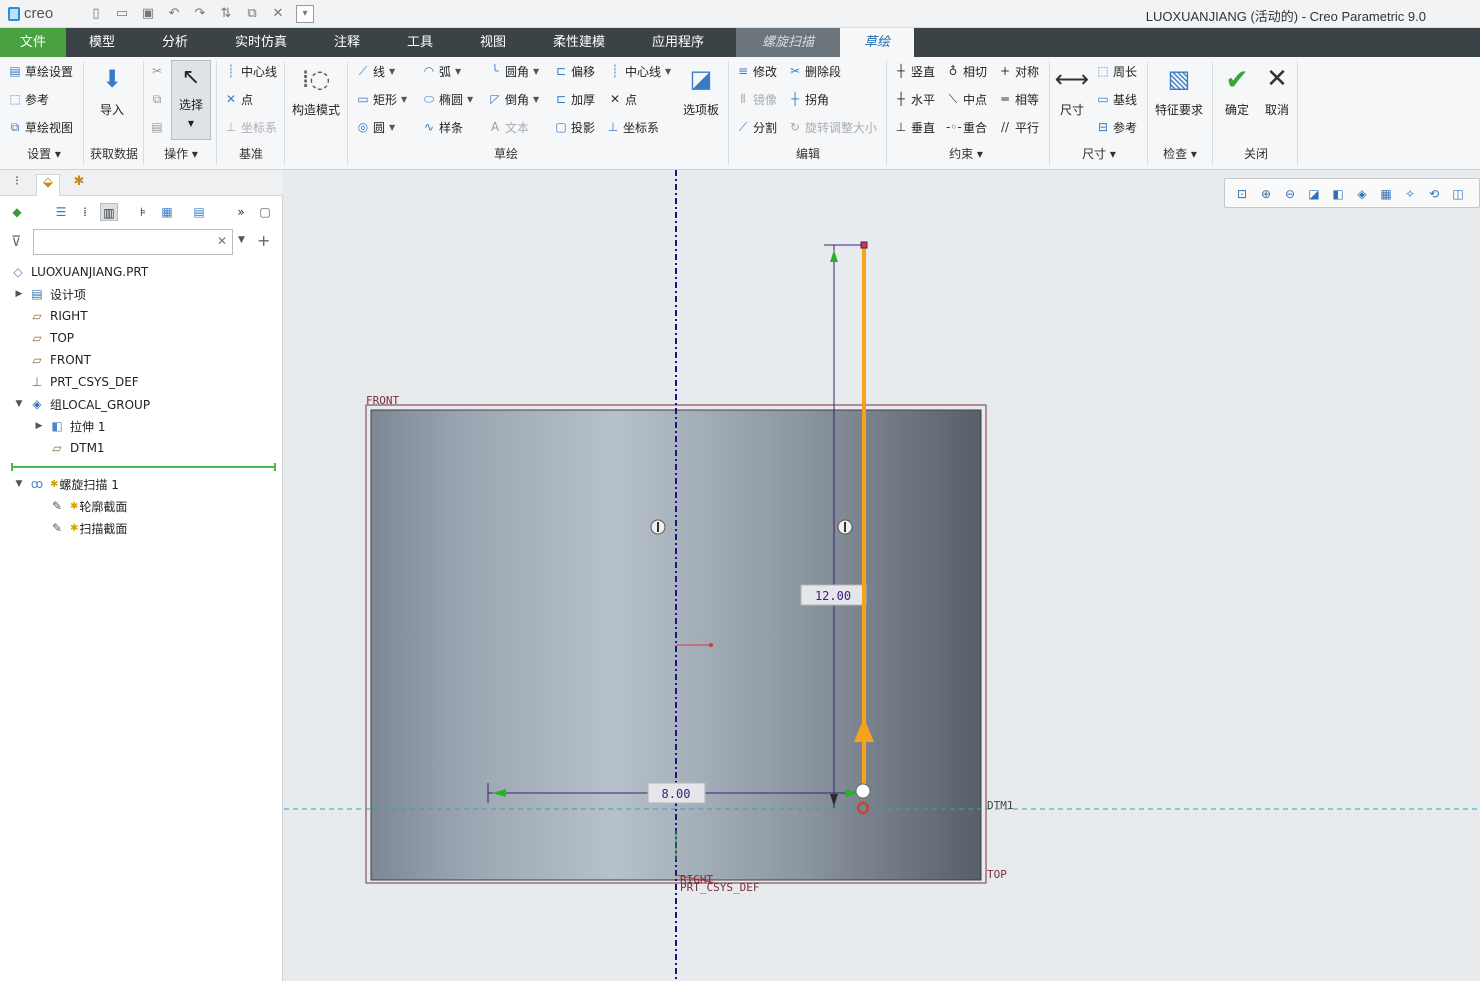  I want to click on tab-model: 模型, so click(102, 42).